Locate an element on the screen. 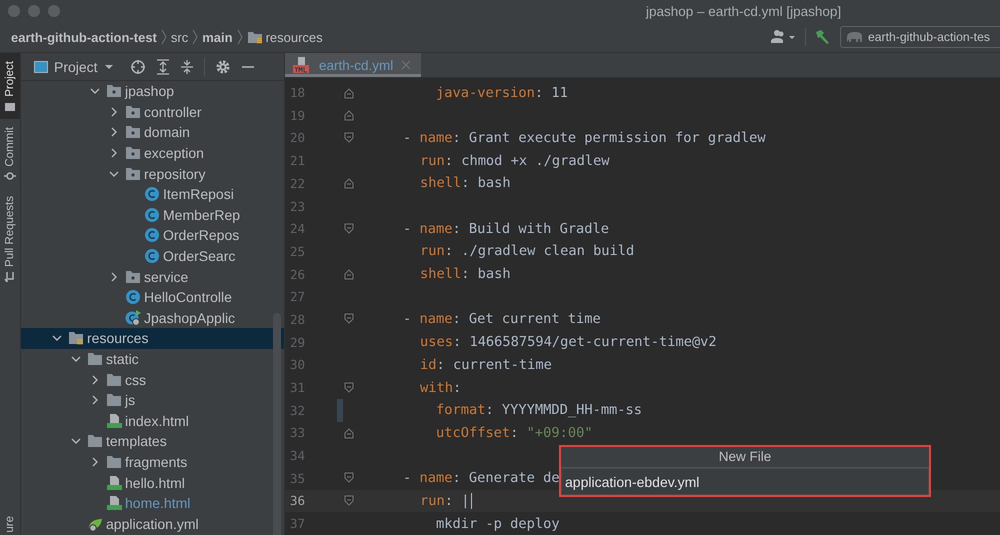 The width and height of the screenshot is (1000, 535). breadcrumb-item: earth-github-action-test is located at coordinates (84, 37).